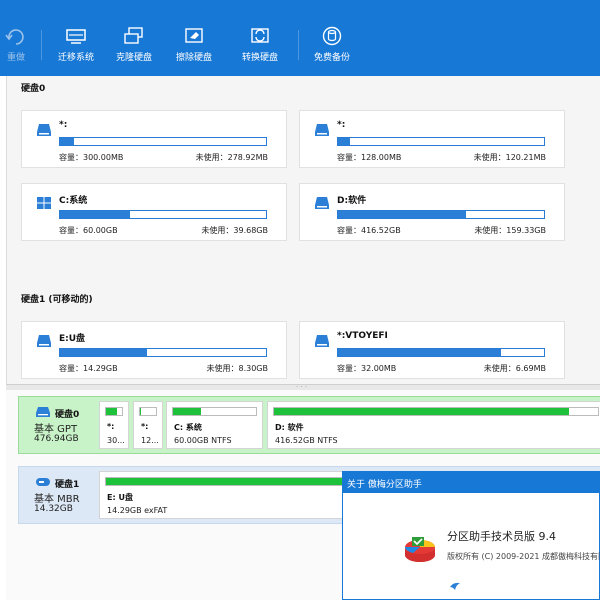 The height and width of the screenshot is (600, 600). What do you see at coordinates (120, 497) in the screenshot?
I see `partition-block-name: E: U盘` at bounding box center [120, 497].